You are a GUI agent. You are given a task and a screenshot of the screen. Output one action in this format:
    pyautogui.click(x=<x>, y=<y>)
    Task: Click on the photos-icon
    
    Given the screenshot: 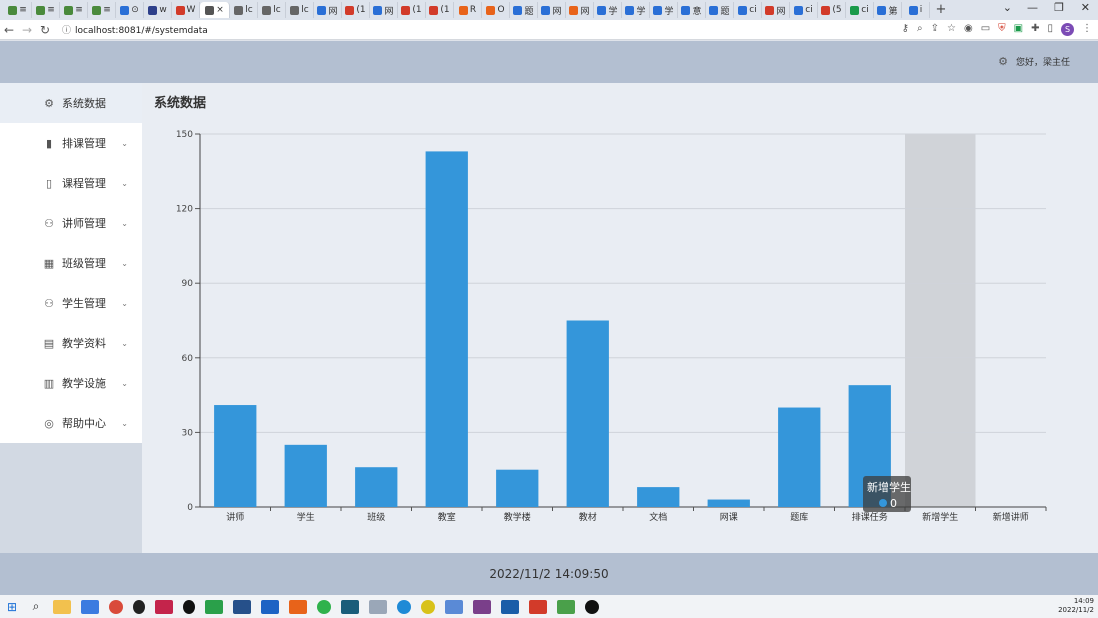 What is the action you would take?
    pyautogui.click(x=510, y=606)
    